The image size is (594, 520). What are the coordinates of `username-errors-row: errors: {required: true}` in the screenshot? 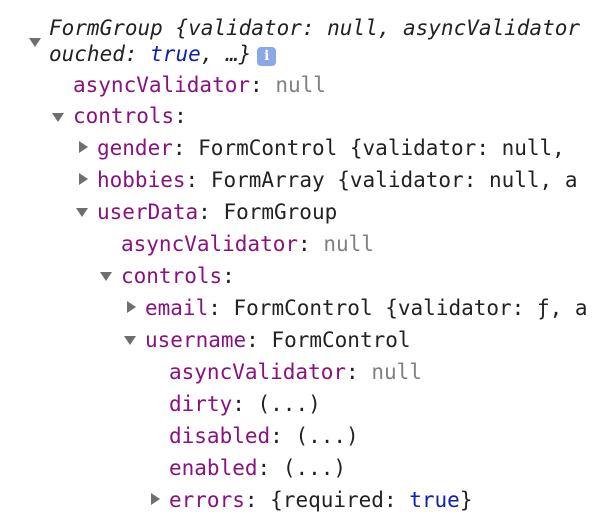 It's located at (320, 500).